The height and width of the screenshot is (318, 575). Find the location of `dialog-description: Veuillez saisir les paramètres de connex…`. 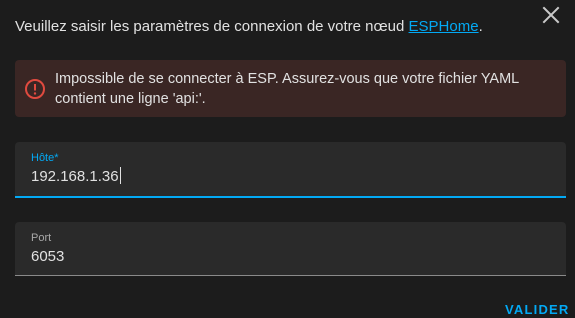

dialog-description: Veuillez saisir les paramètres de connex… is located at coordinates (249, 27).